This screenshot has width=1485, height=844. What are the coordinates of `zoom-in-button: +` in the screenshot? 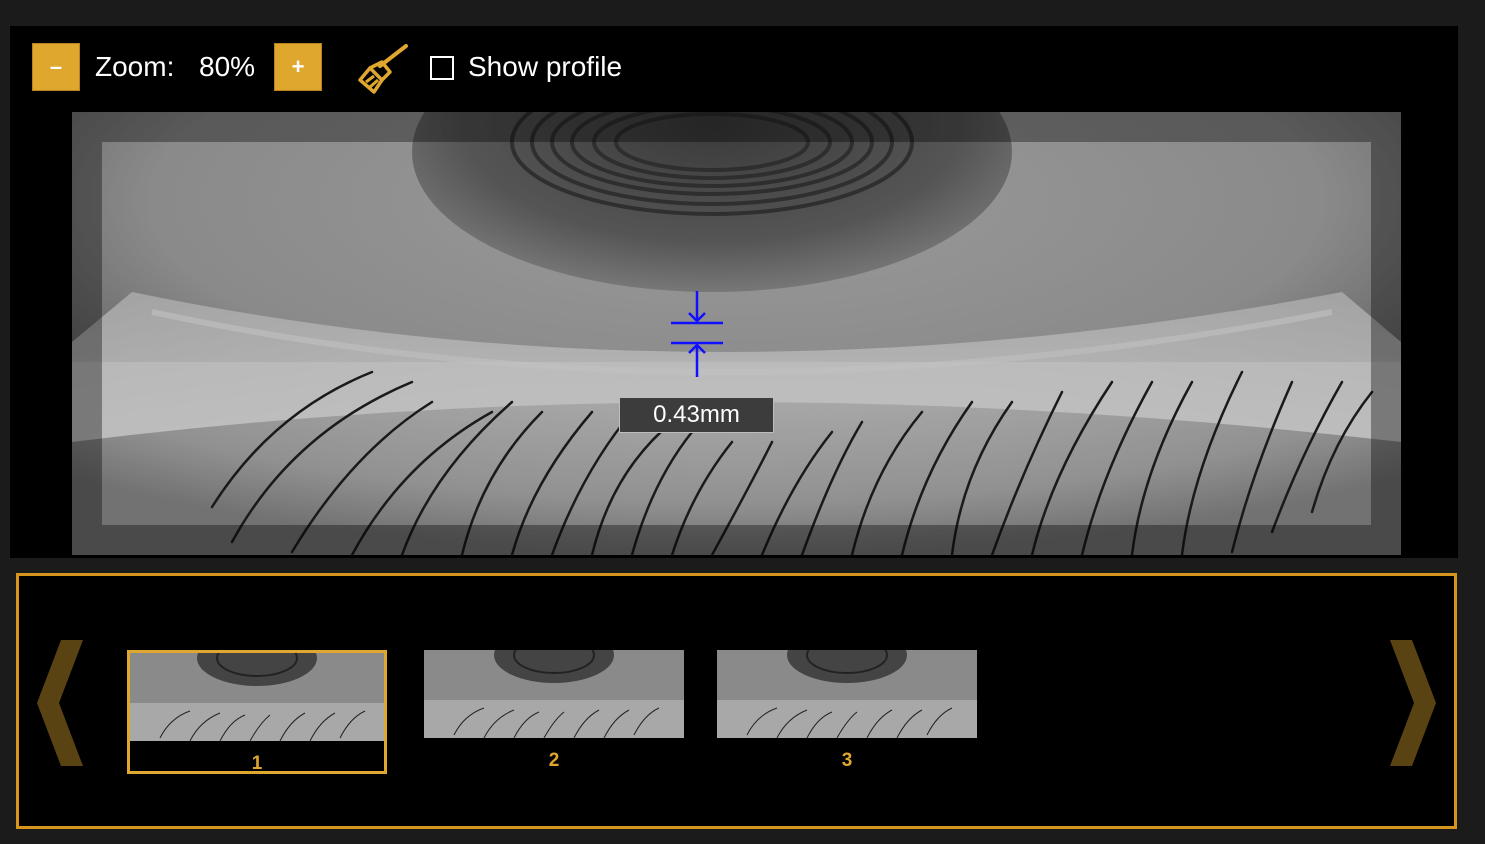 It's located at (298, 67).